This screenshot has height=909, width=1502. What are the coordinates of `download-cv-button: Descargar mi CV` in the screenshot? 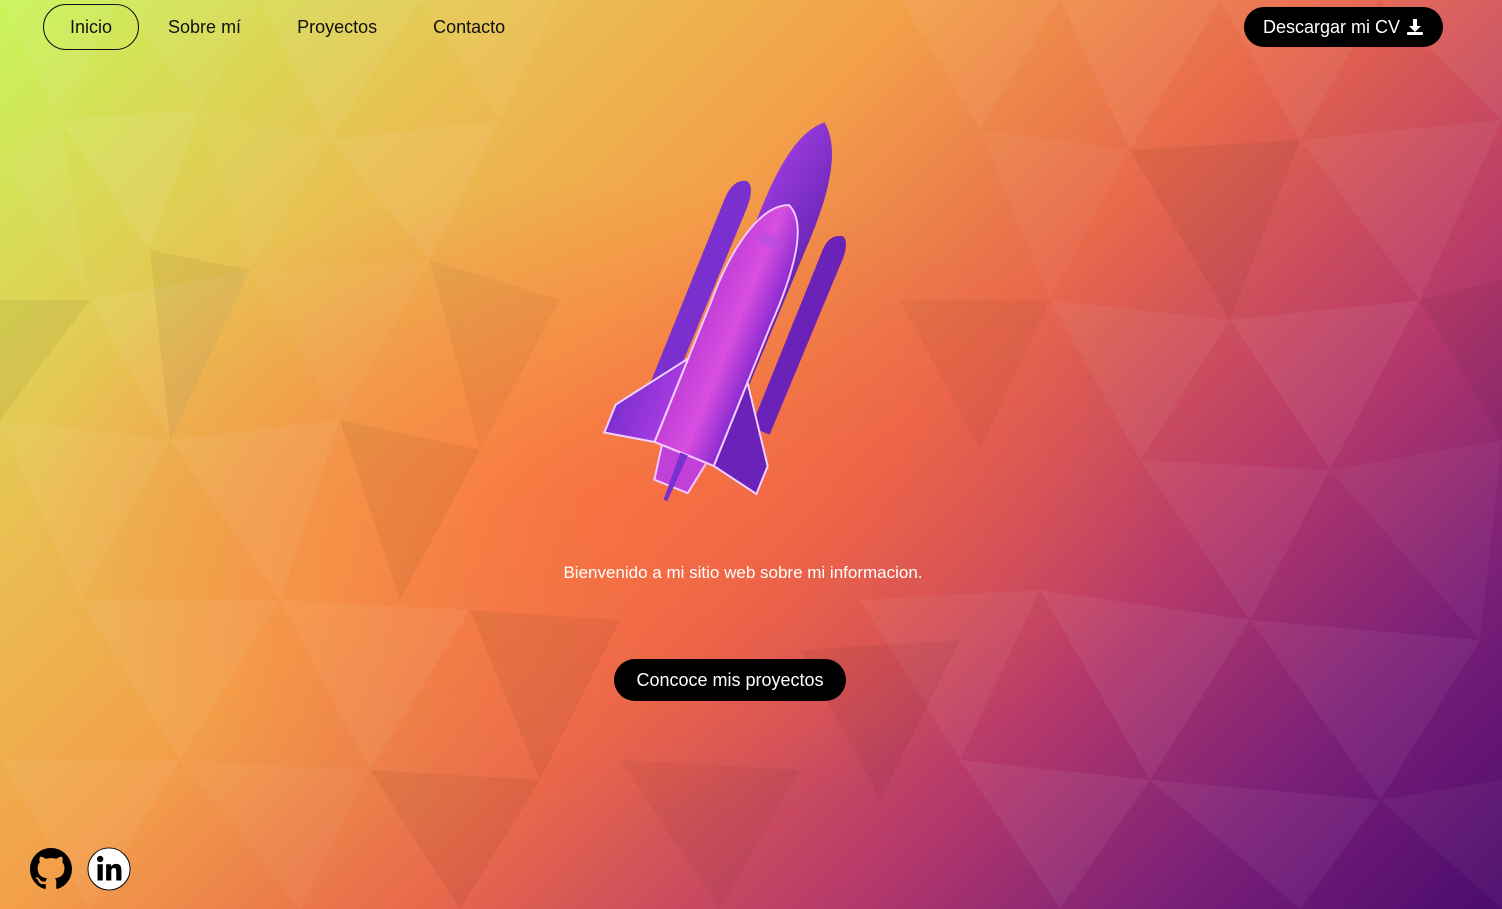 It's located at (1343, 27).